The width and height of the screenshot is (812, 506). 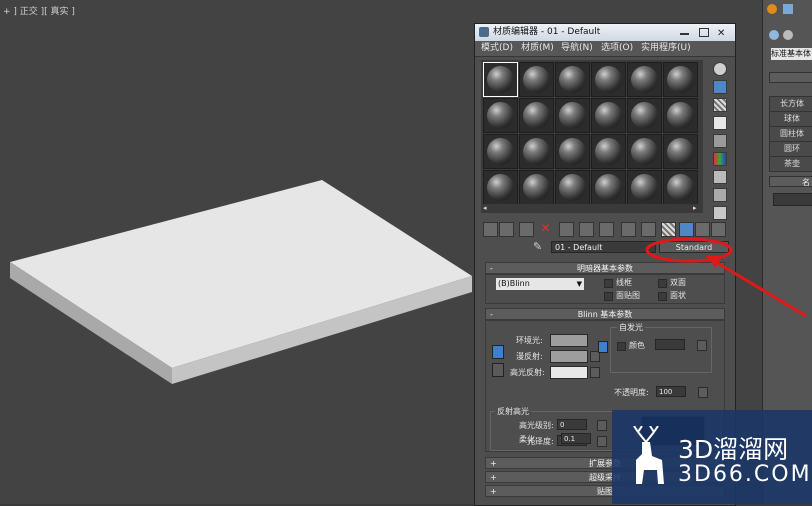 What do you see at coordinates (572, 424) in the screenshot?
I see `specular-level-spinner: 0` at bounding box center [572, 424].